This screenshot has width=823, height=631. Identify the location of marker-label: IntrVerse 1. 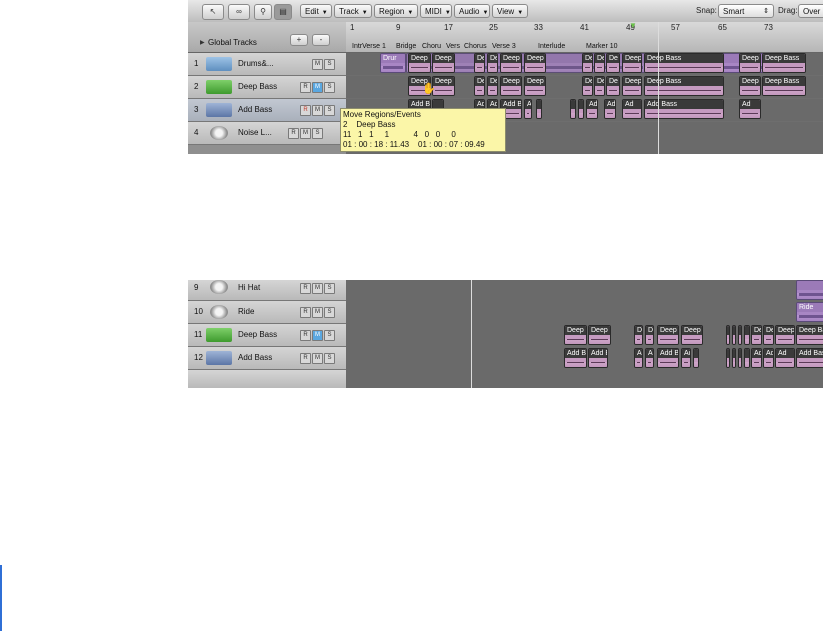
(369, 46).